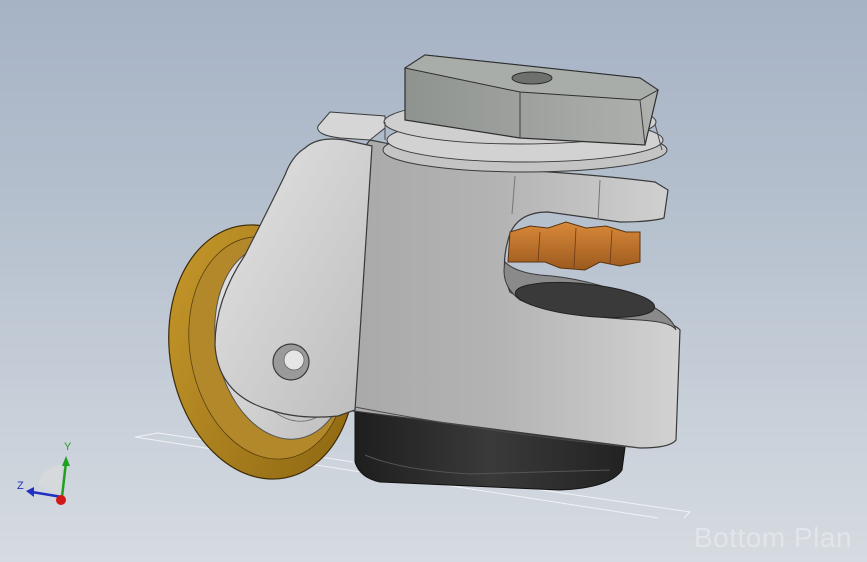 This screenshot has width=867, height=562. I want to click on bottom-plane-label: Bottom Plan, so click(773, 538).